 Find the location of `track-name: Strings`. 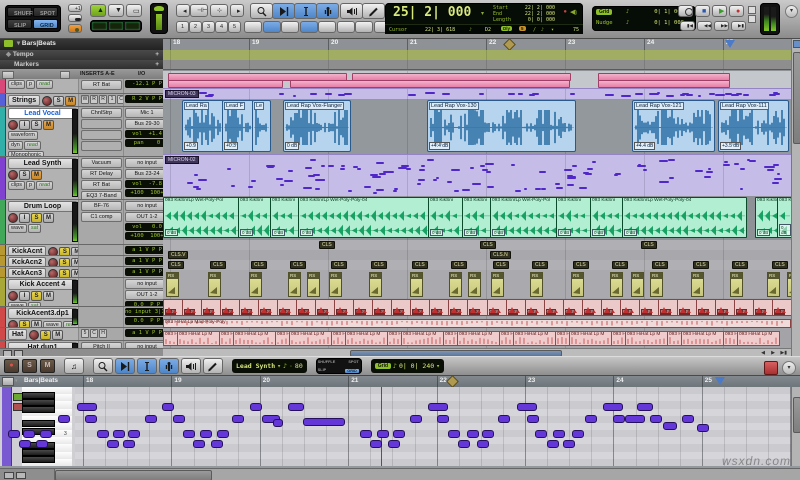

track-name: Strings is located at coordinates (24, 100).